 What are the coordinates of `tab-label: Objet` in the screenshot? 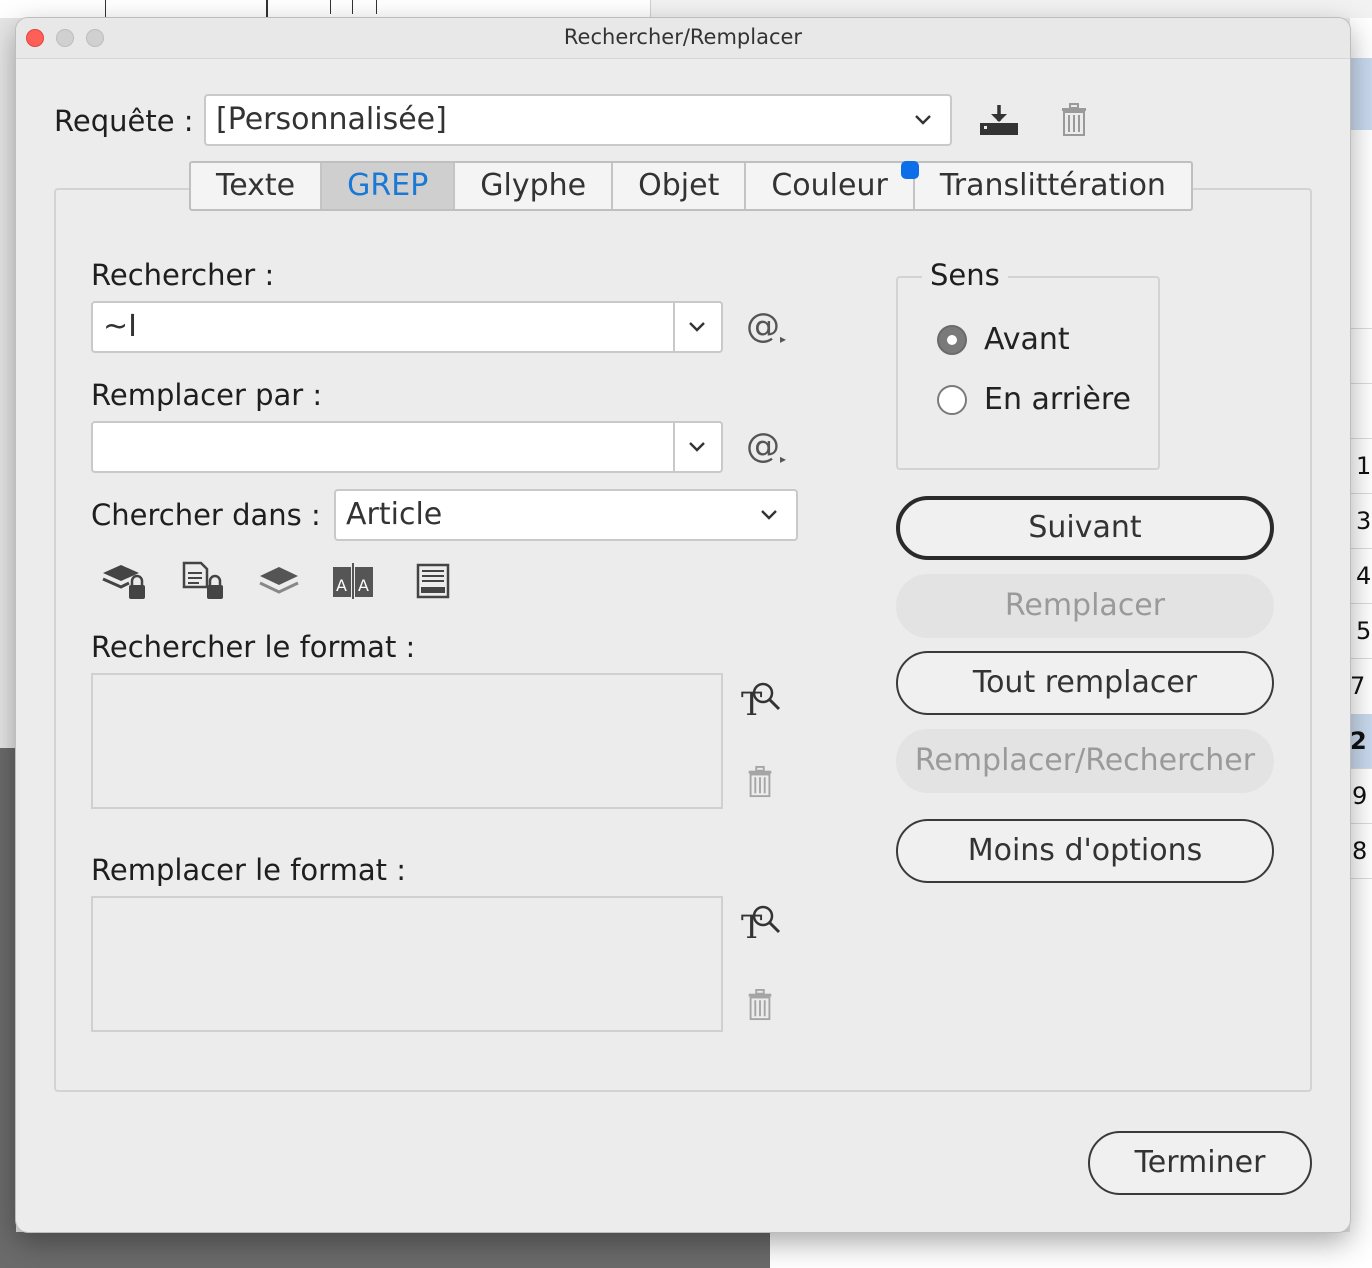 It's located at (679, 185).